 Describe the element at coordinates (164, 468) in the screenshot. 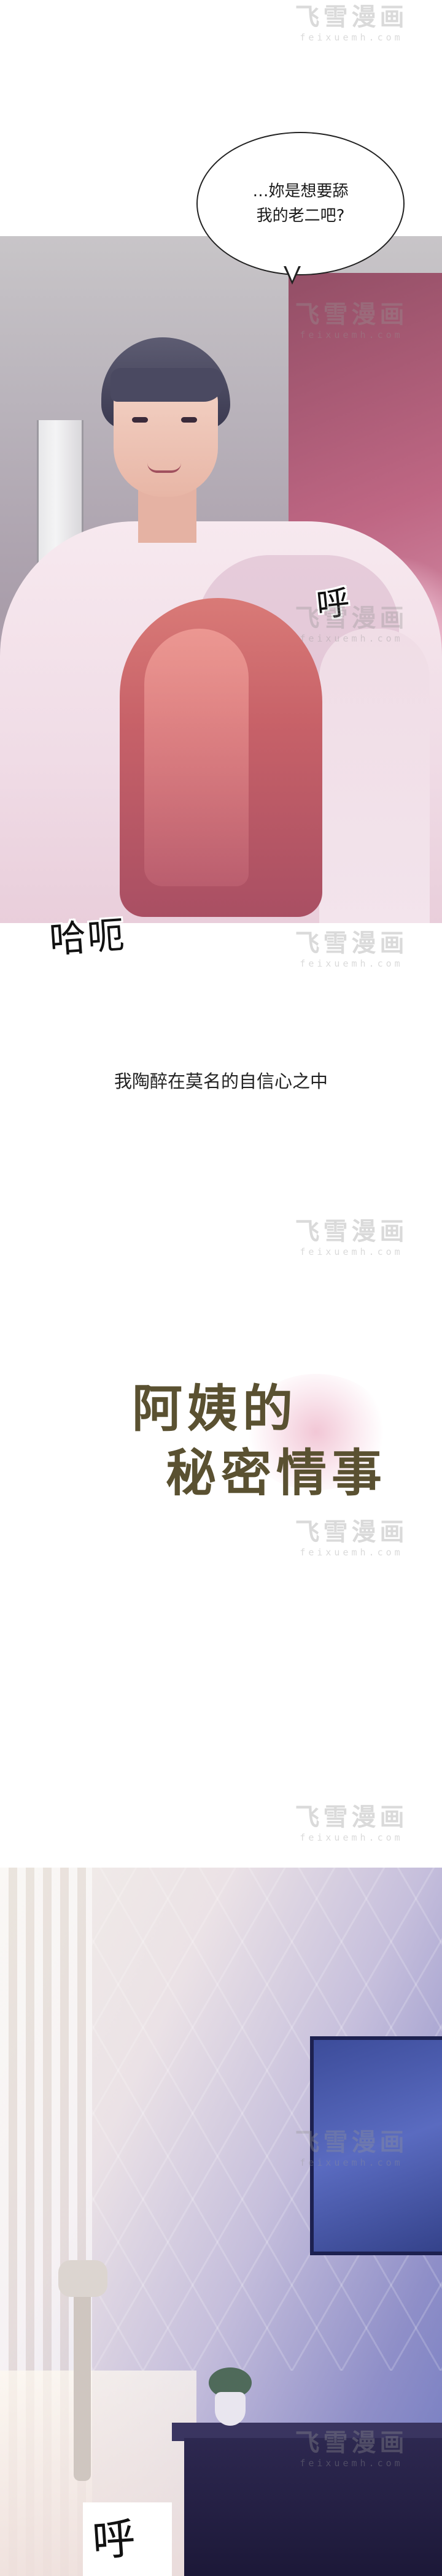

I see `man-mouth` at that location.